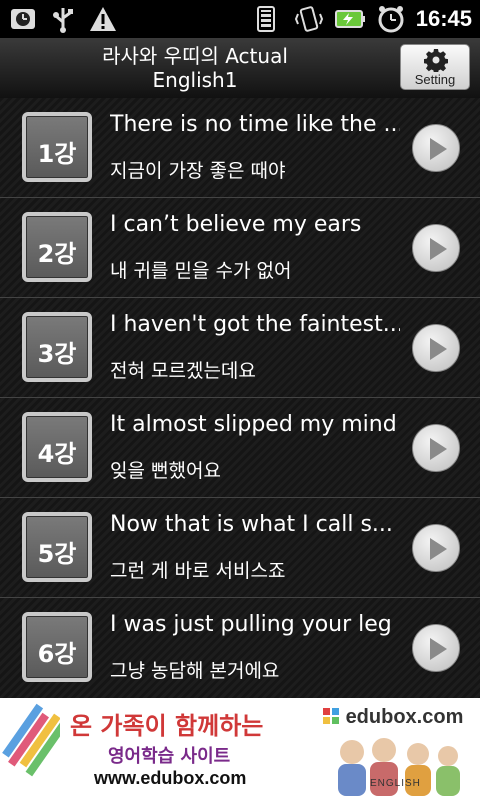  I want to click on lesson-korean-title: 내 귀를 믿을 수가 없어, so click(201, 271).